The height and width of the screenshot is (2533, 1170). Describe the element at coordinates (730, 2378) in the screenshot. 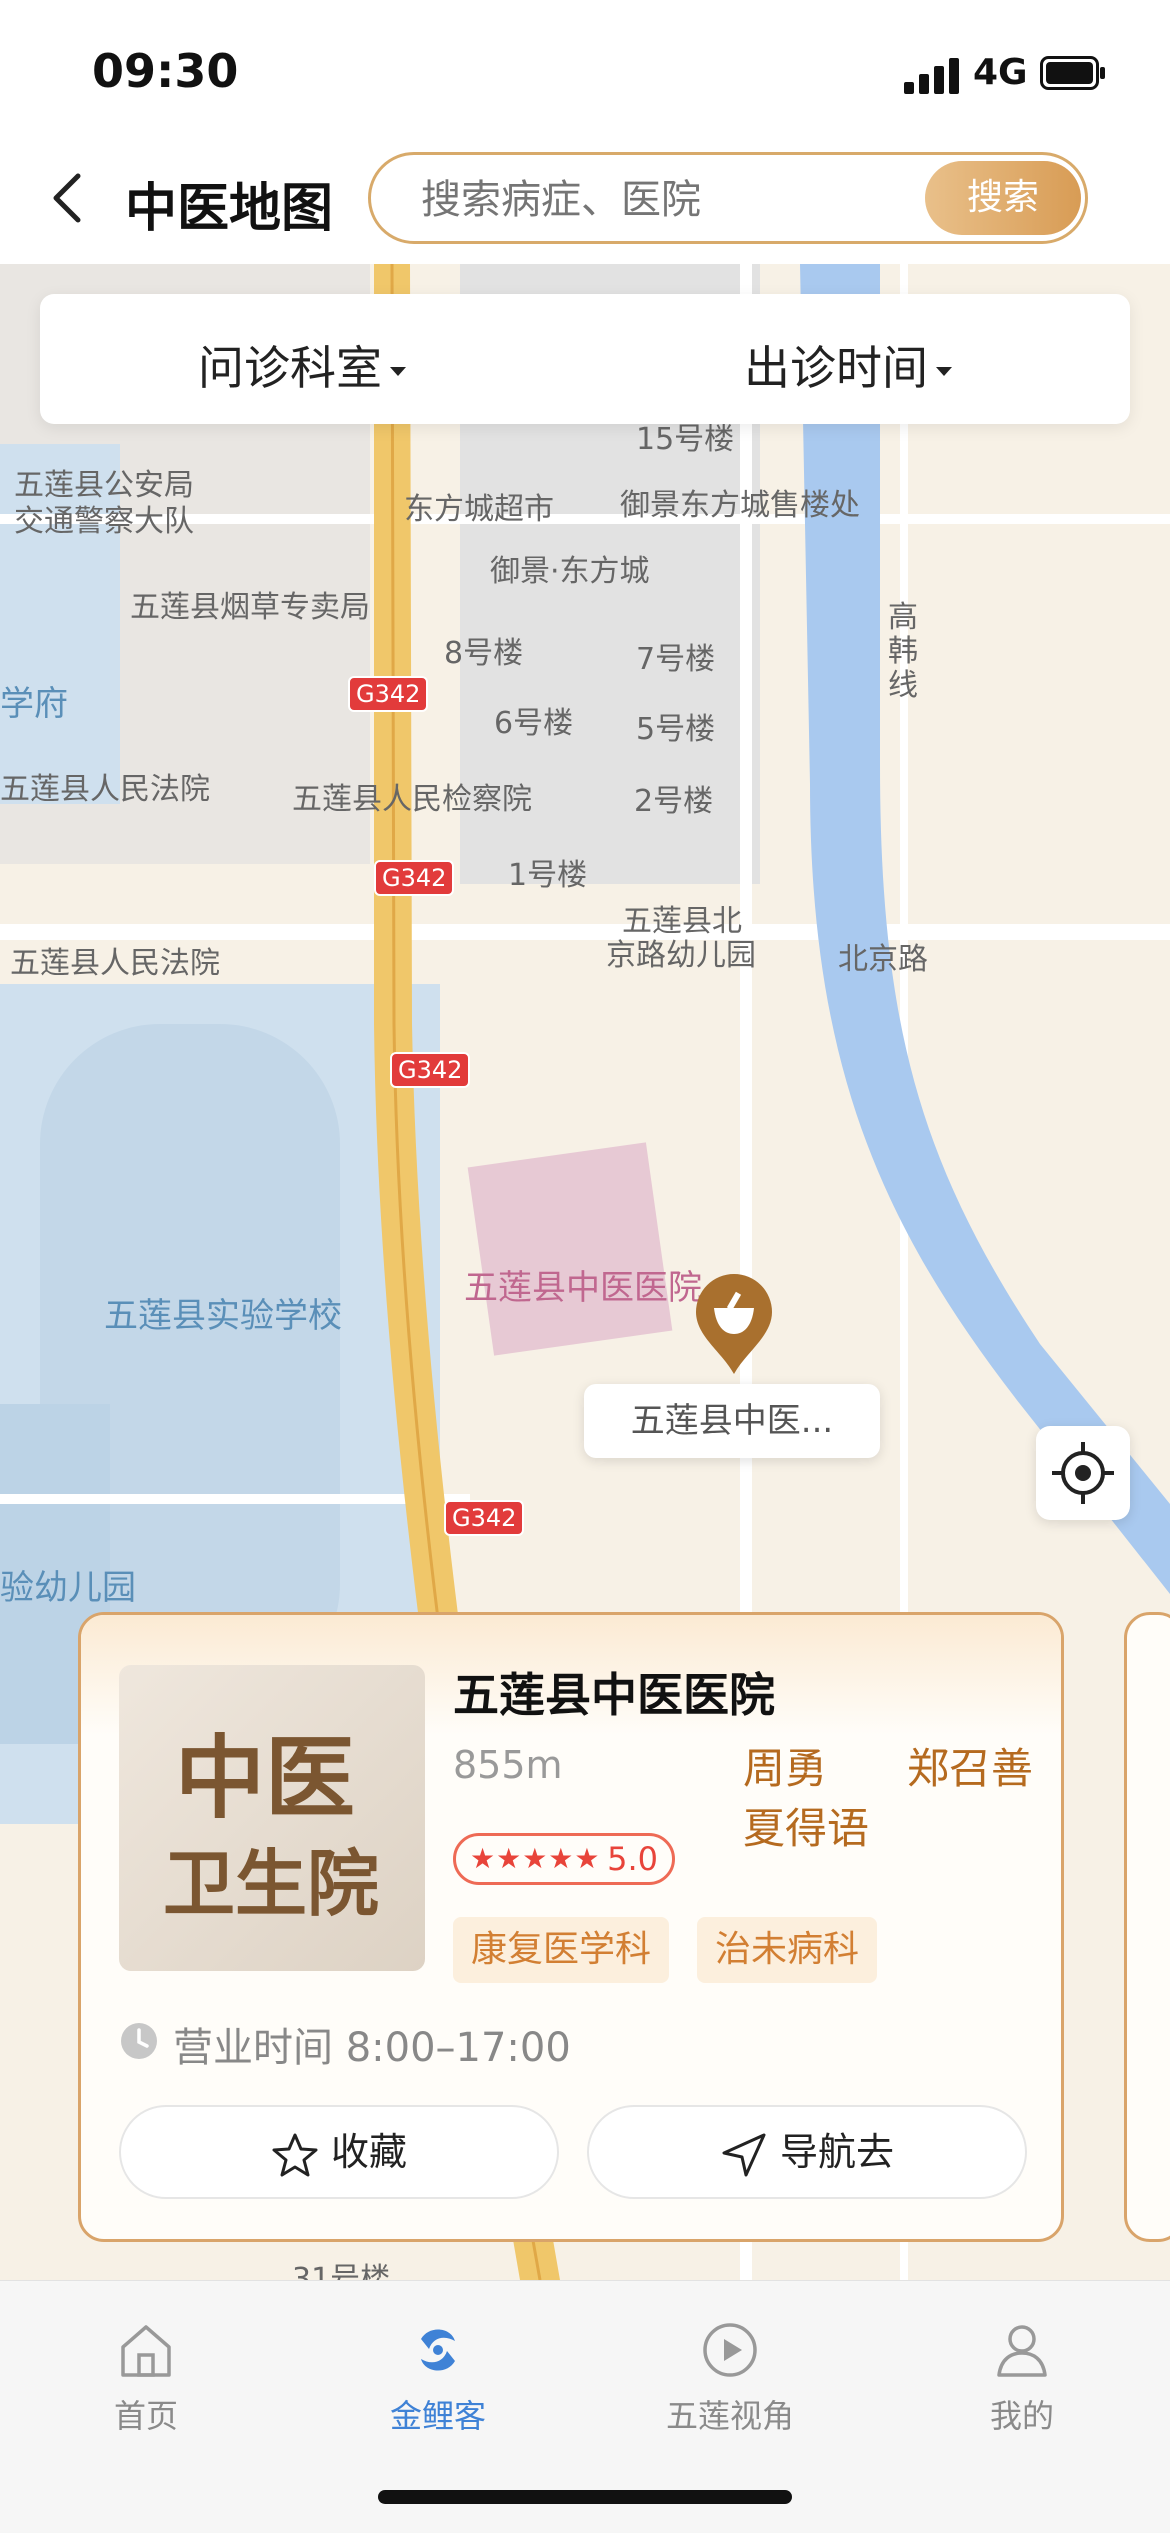

I see `tab-perspective: 五莲视角` at that location.